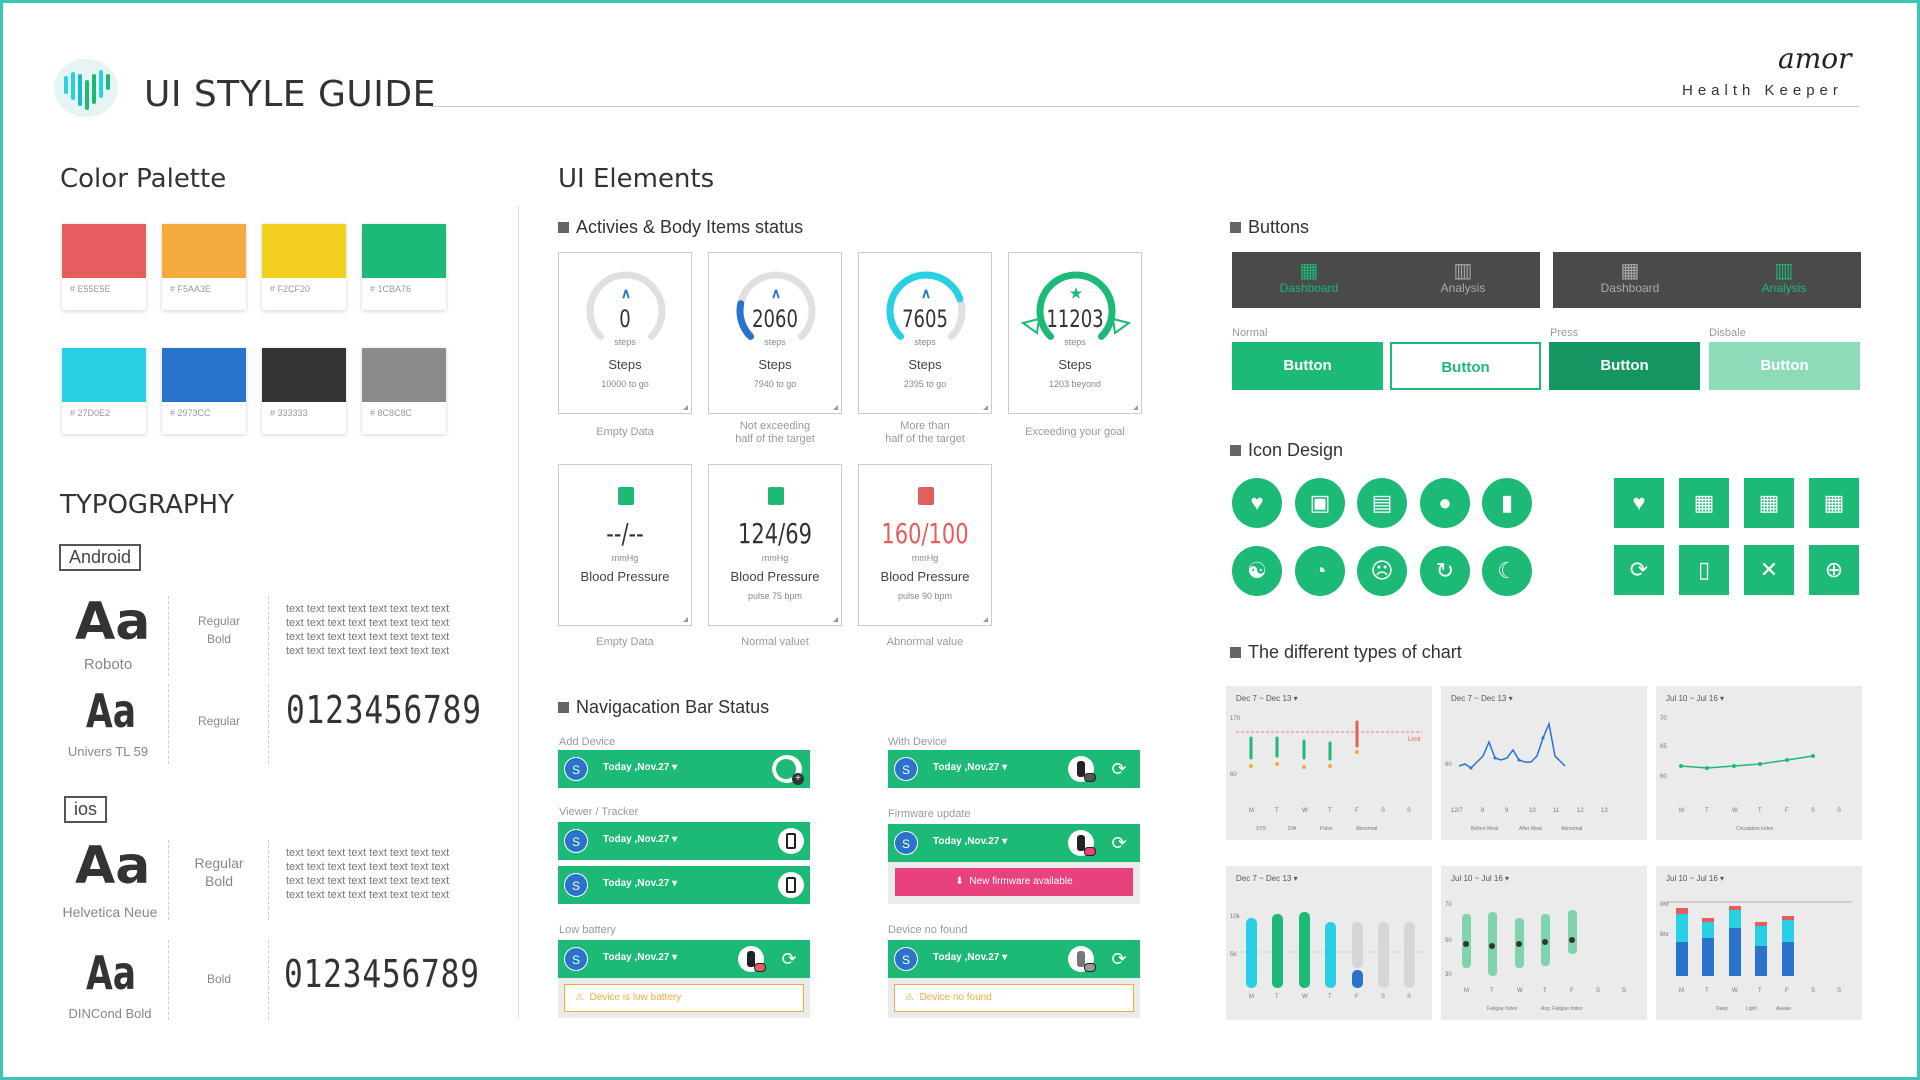 Image resolution: width=1920 pixels, height=1080 pixels. Describe the element at coordinates (1382, 503) in the screenshot. I see `device-icon: ▤` at that location.